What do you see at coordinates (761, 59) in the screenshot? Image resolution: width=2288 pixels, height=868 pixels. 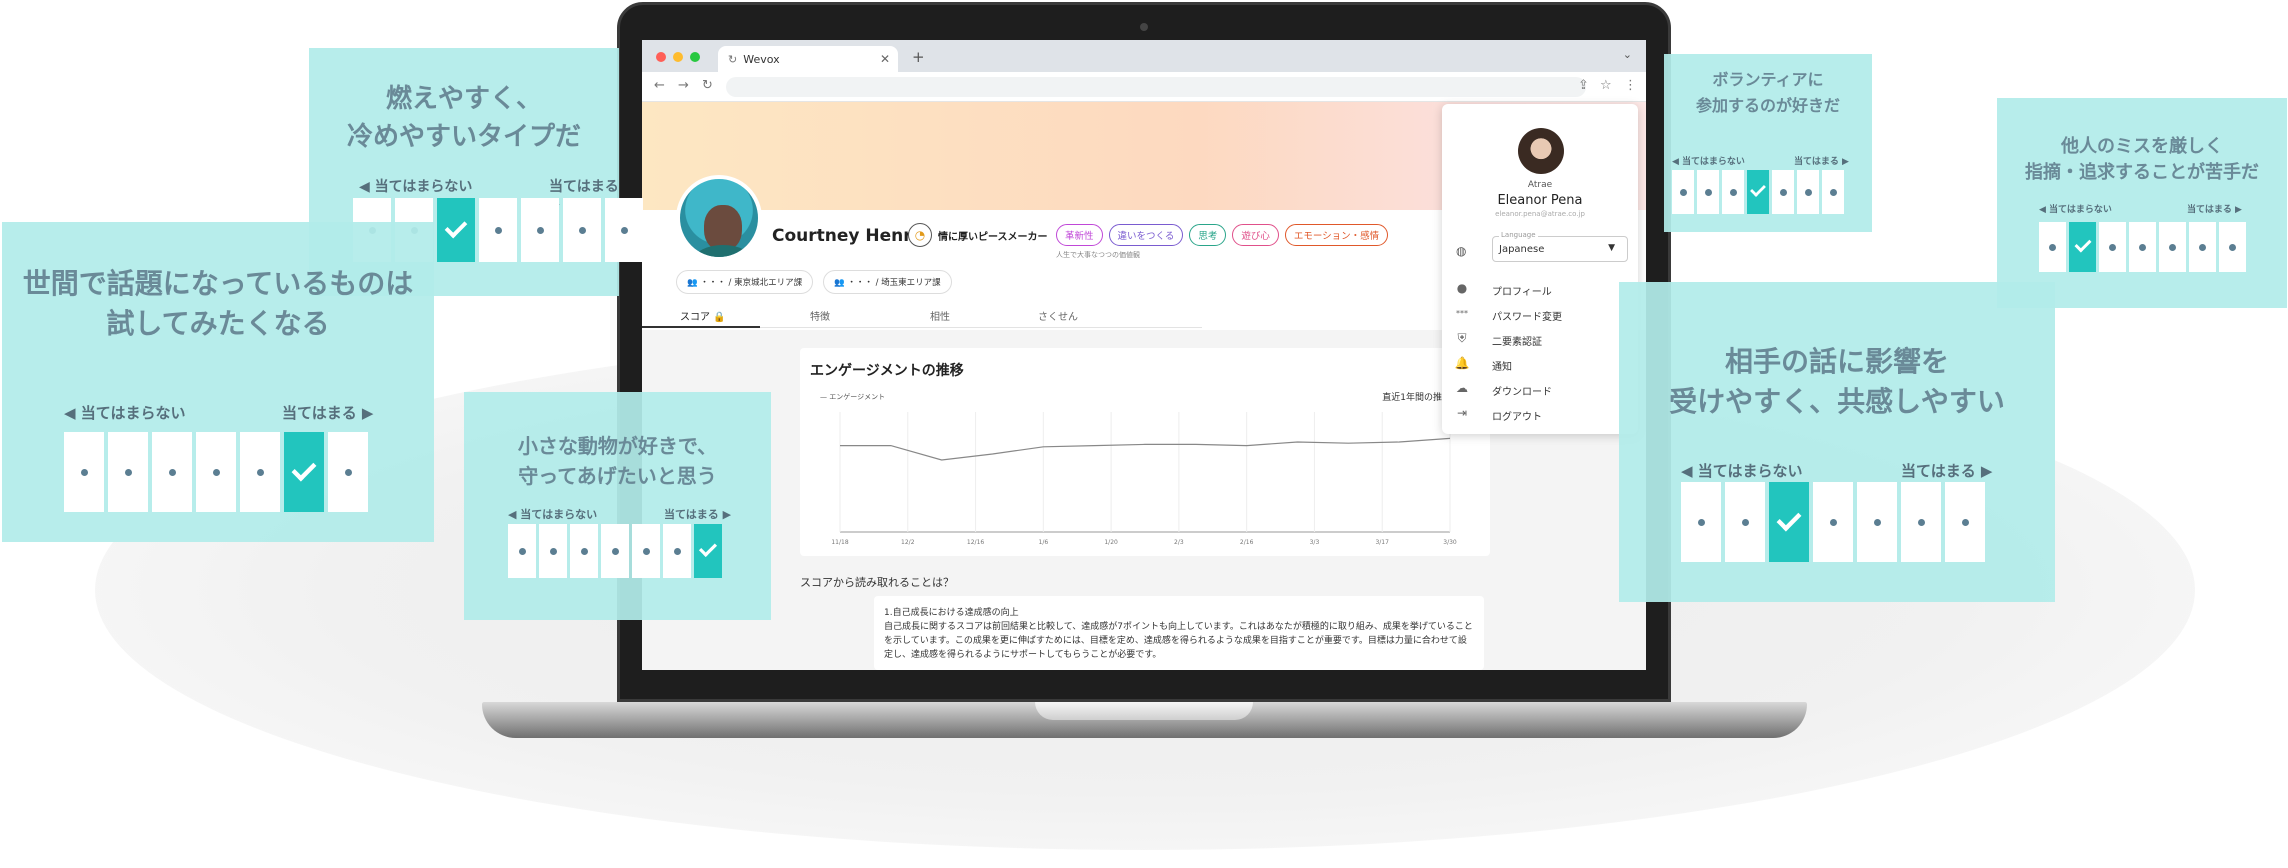 I see `tab-title: Wevox` at bounding box center [761, 59].